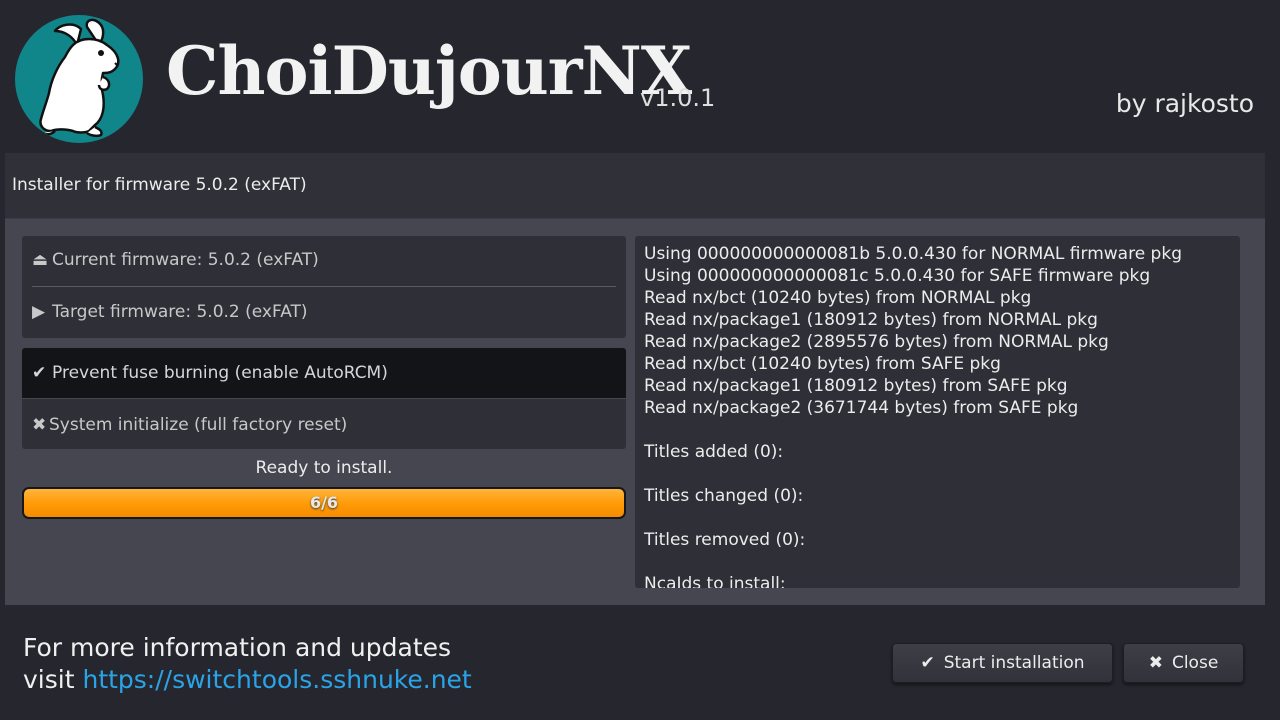 The image size is (1280, 720). Describe the element at coordinates (724, 496) in the screenshot. I see `log-line: Titles changed (0):` at that location.